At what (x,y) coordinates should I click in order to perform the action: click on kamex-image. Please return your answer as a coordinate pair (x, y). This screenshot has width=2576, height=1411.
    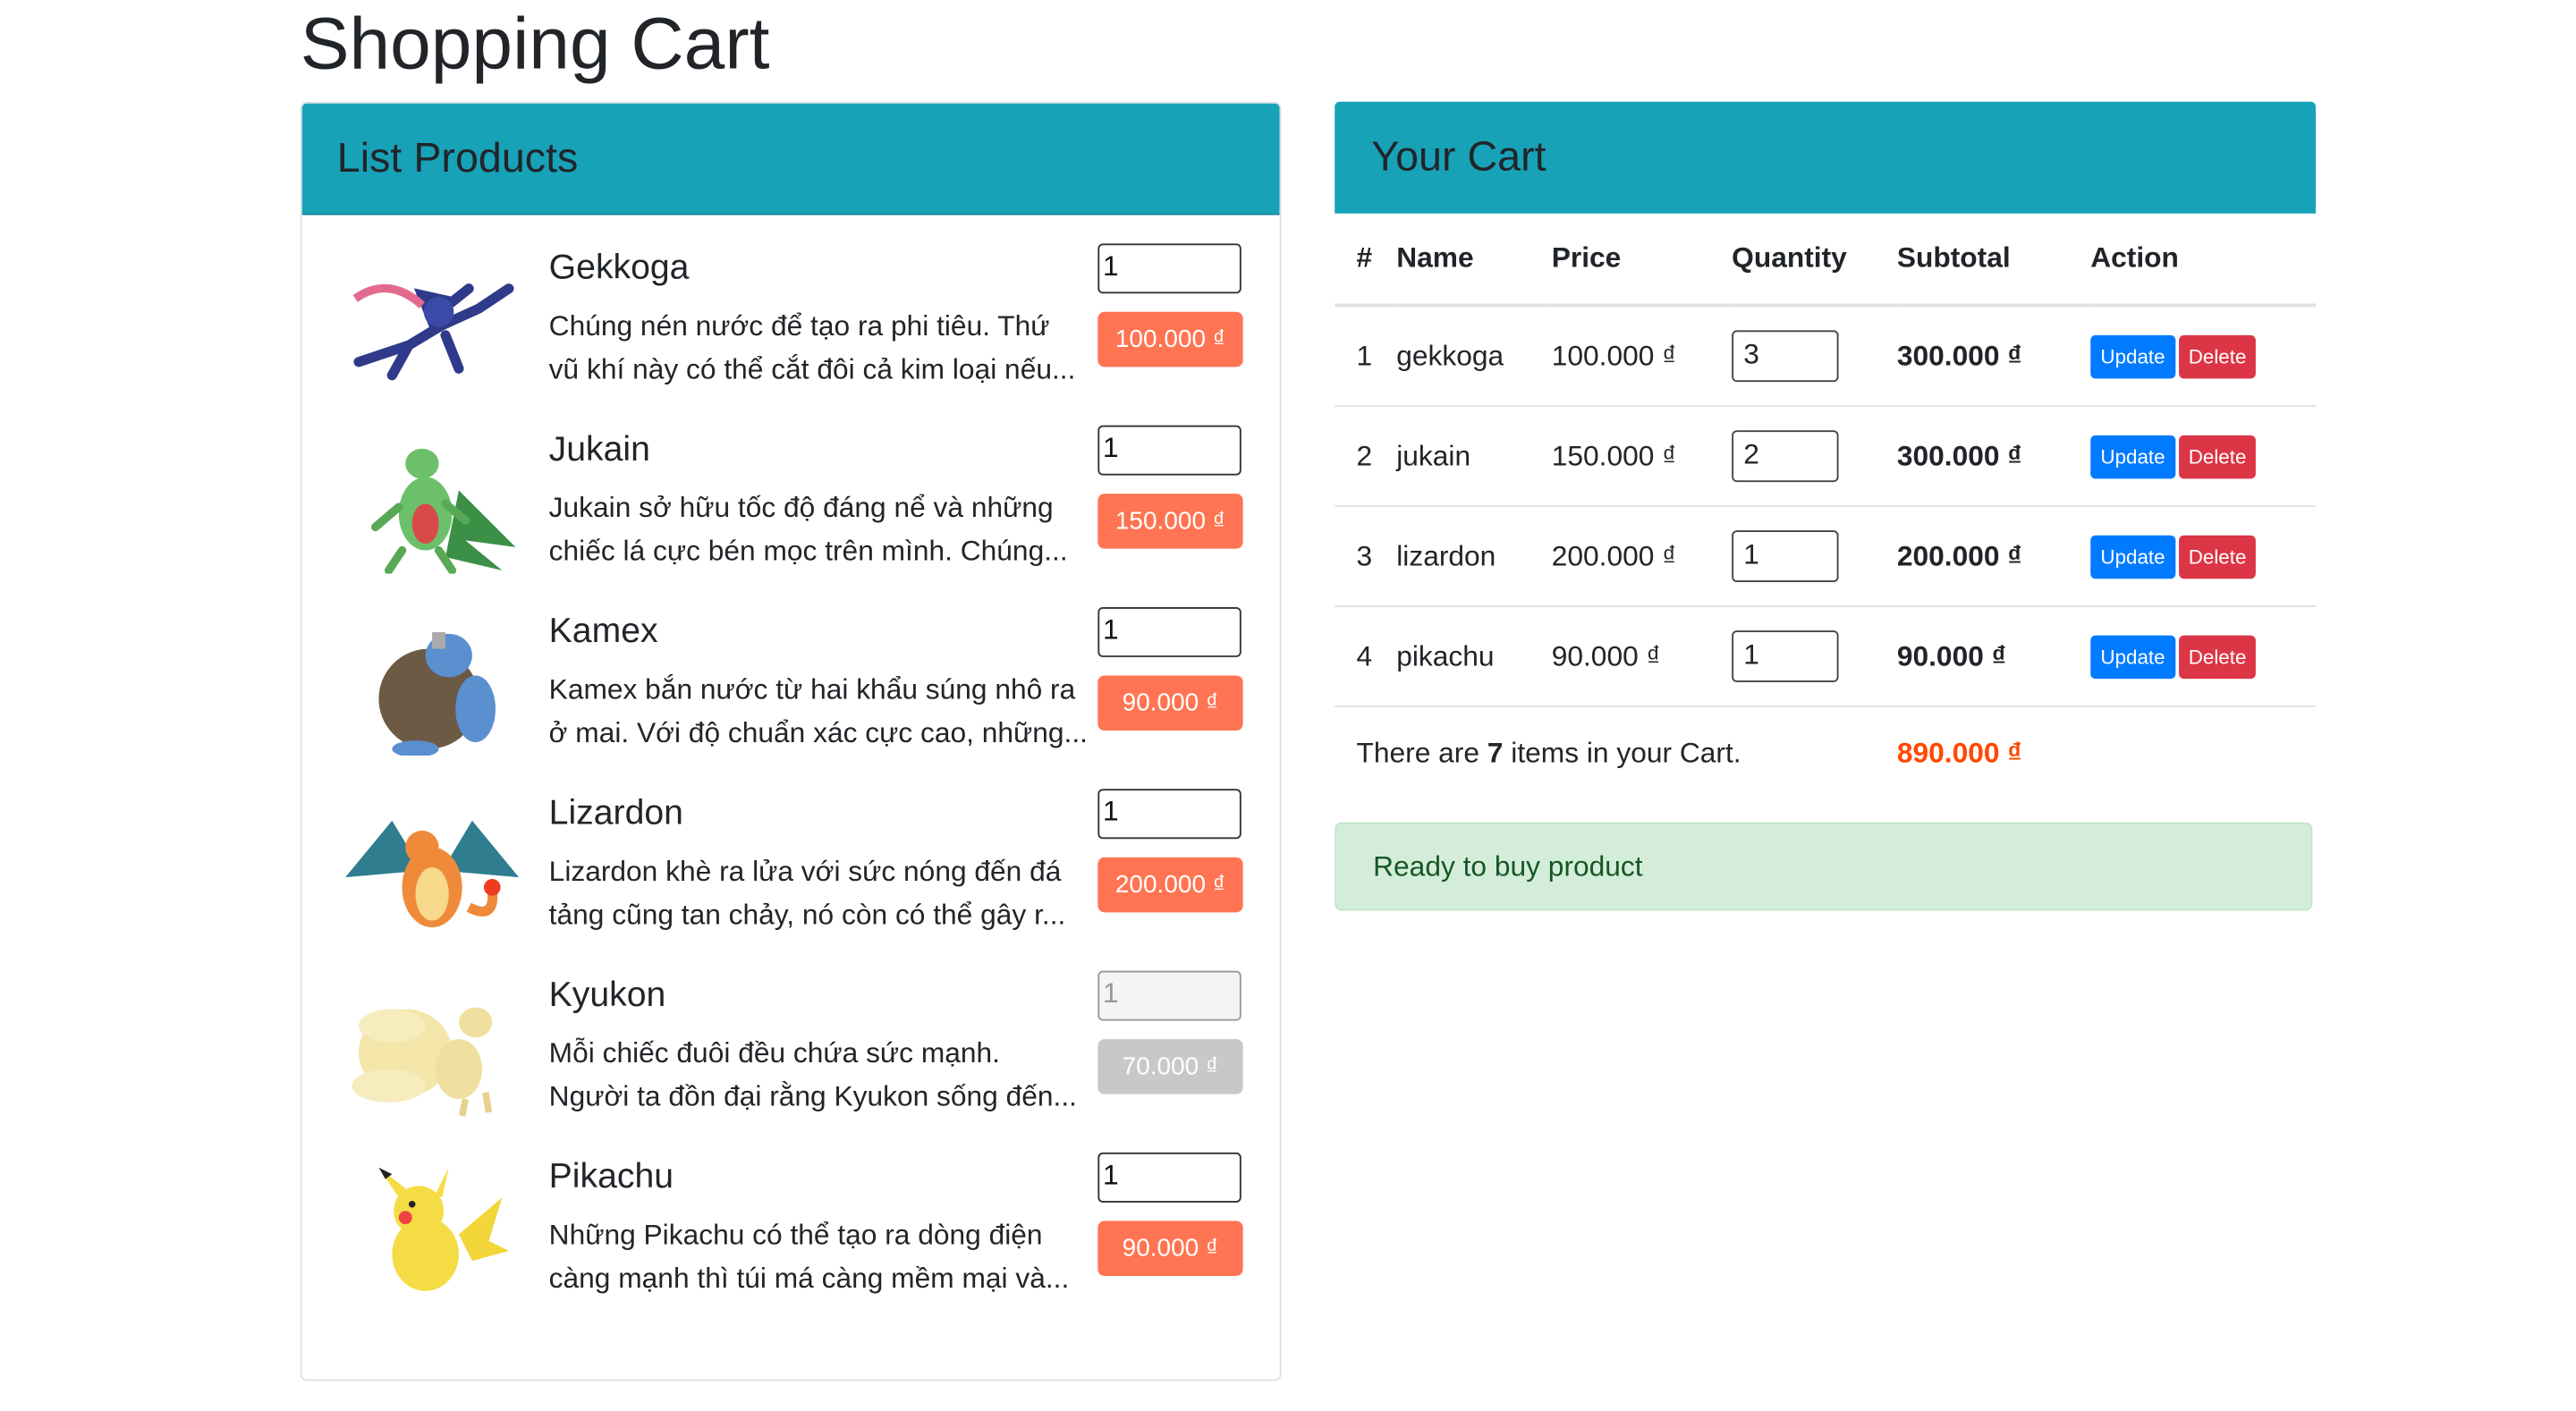
    Looking at the image, I should click on (437, 693).